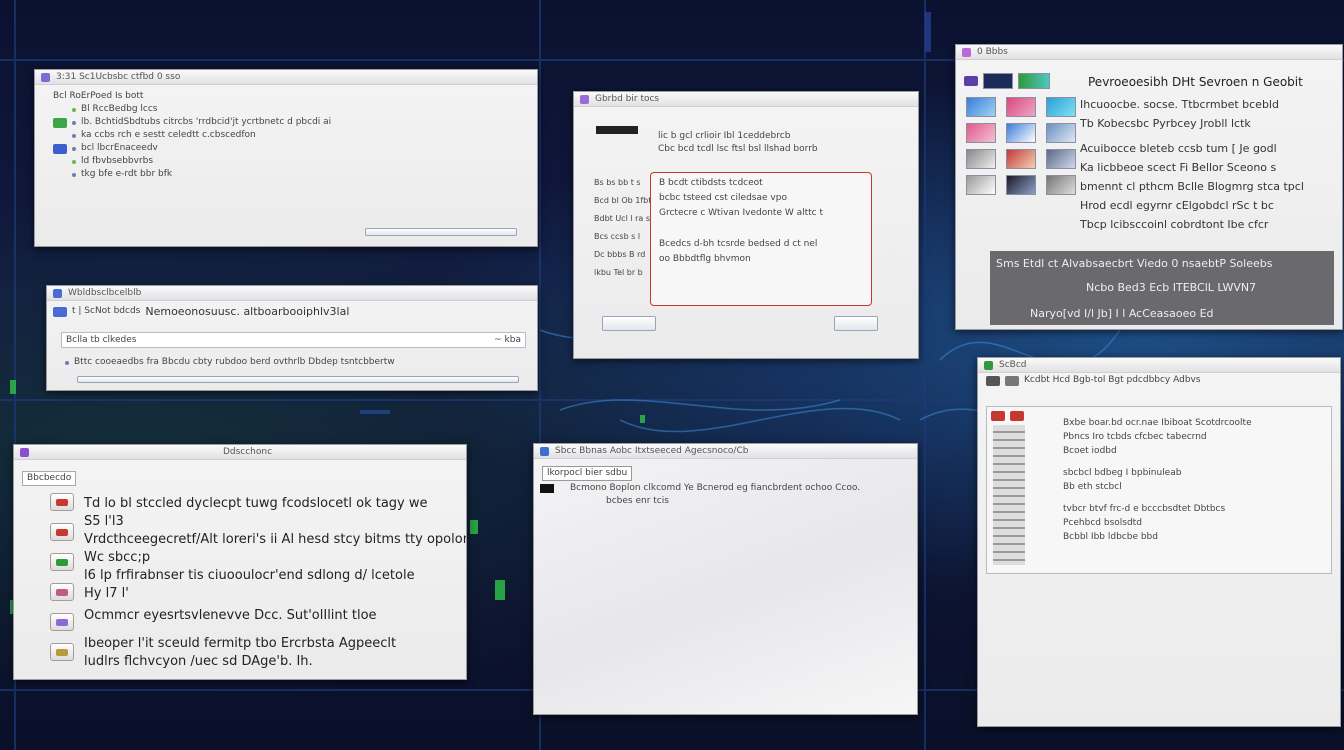 The height and width of the screenshot is (750, 1344). What do you see at coordinates (1090, 451) in the screenshot?
I see `detail-line: Bcoet iodbd` at bounding box center [1090, 451].